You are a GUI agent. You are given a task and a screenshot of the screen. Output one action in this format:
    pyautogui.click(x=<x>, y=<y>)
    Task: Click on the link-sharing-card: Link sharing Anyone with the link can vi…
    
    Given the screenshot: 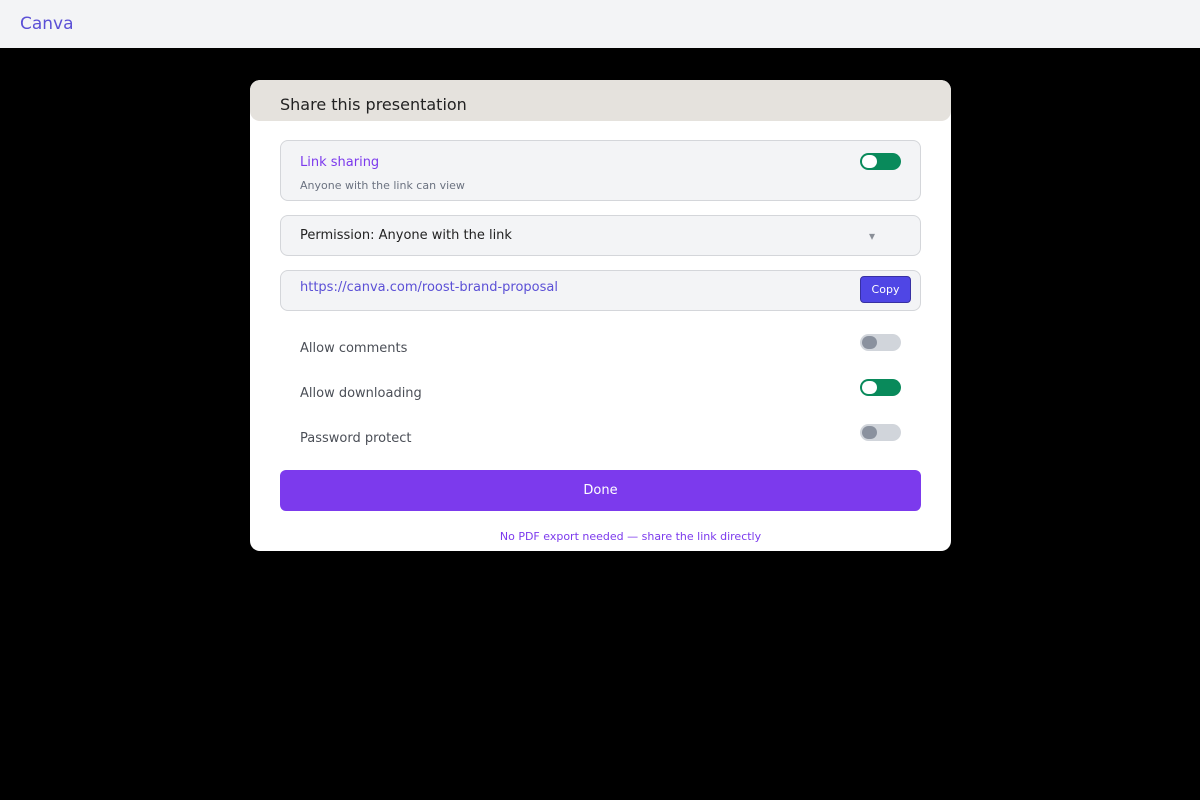 What is the action you would take?
    pyautogui.click(x=600, y=170)
    